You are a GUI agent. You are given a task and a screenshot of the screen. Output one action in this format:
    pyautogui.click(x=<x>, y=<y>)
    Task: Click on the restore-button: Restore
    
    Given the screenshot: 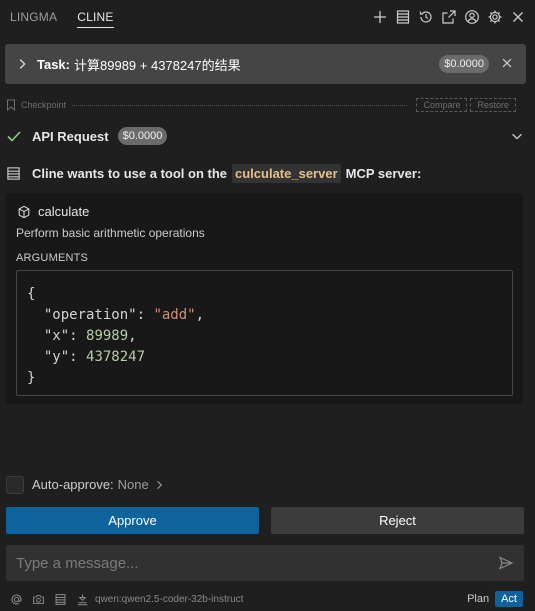 What is the action you would take?
    pyautogui.click(x=493, y=105)
    